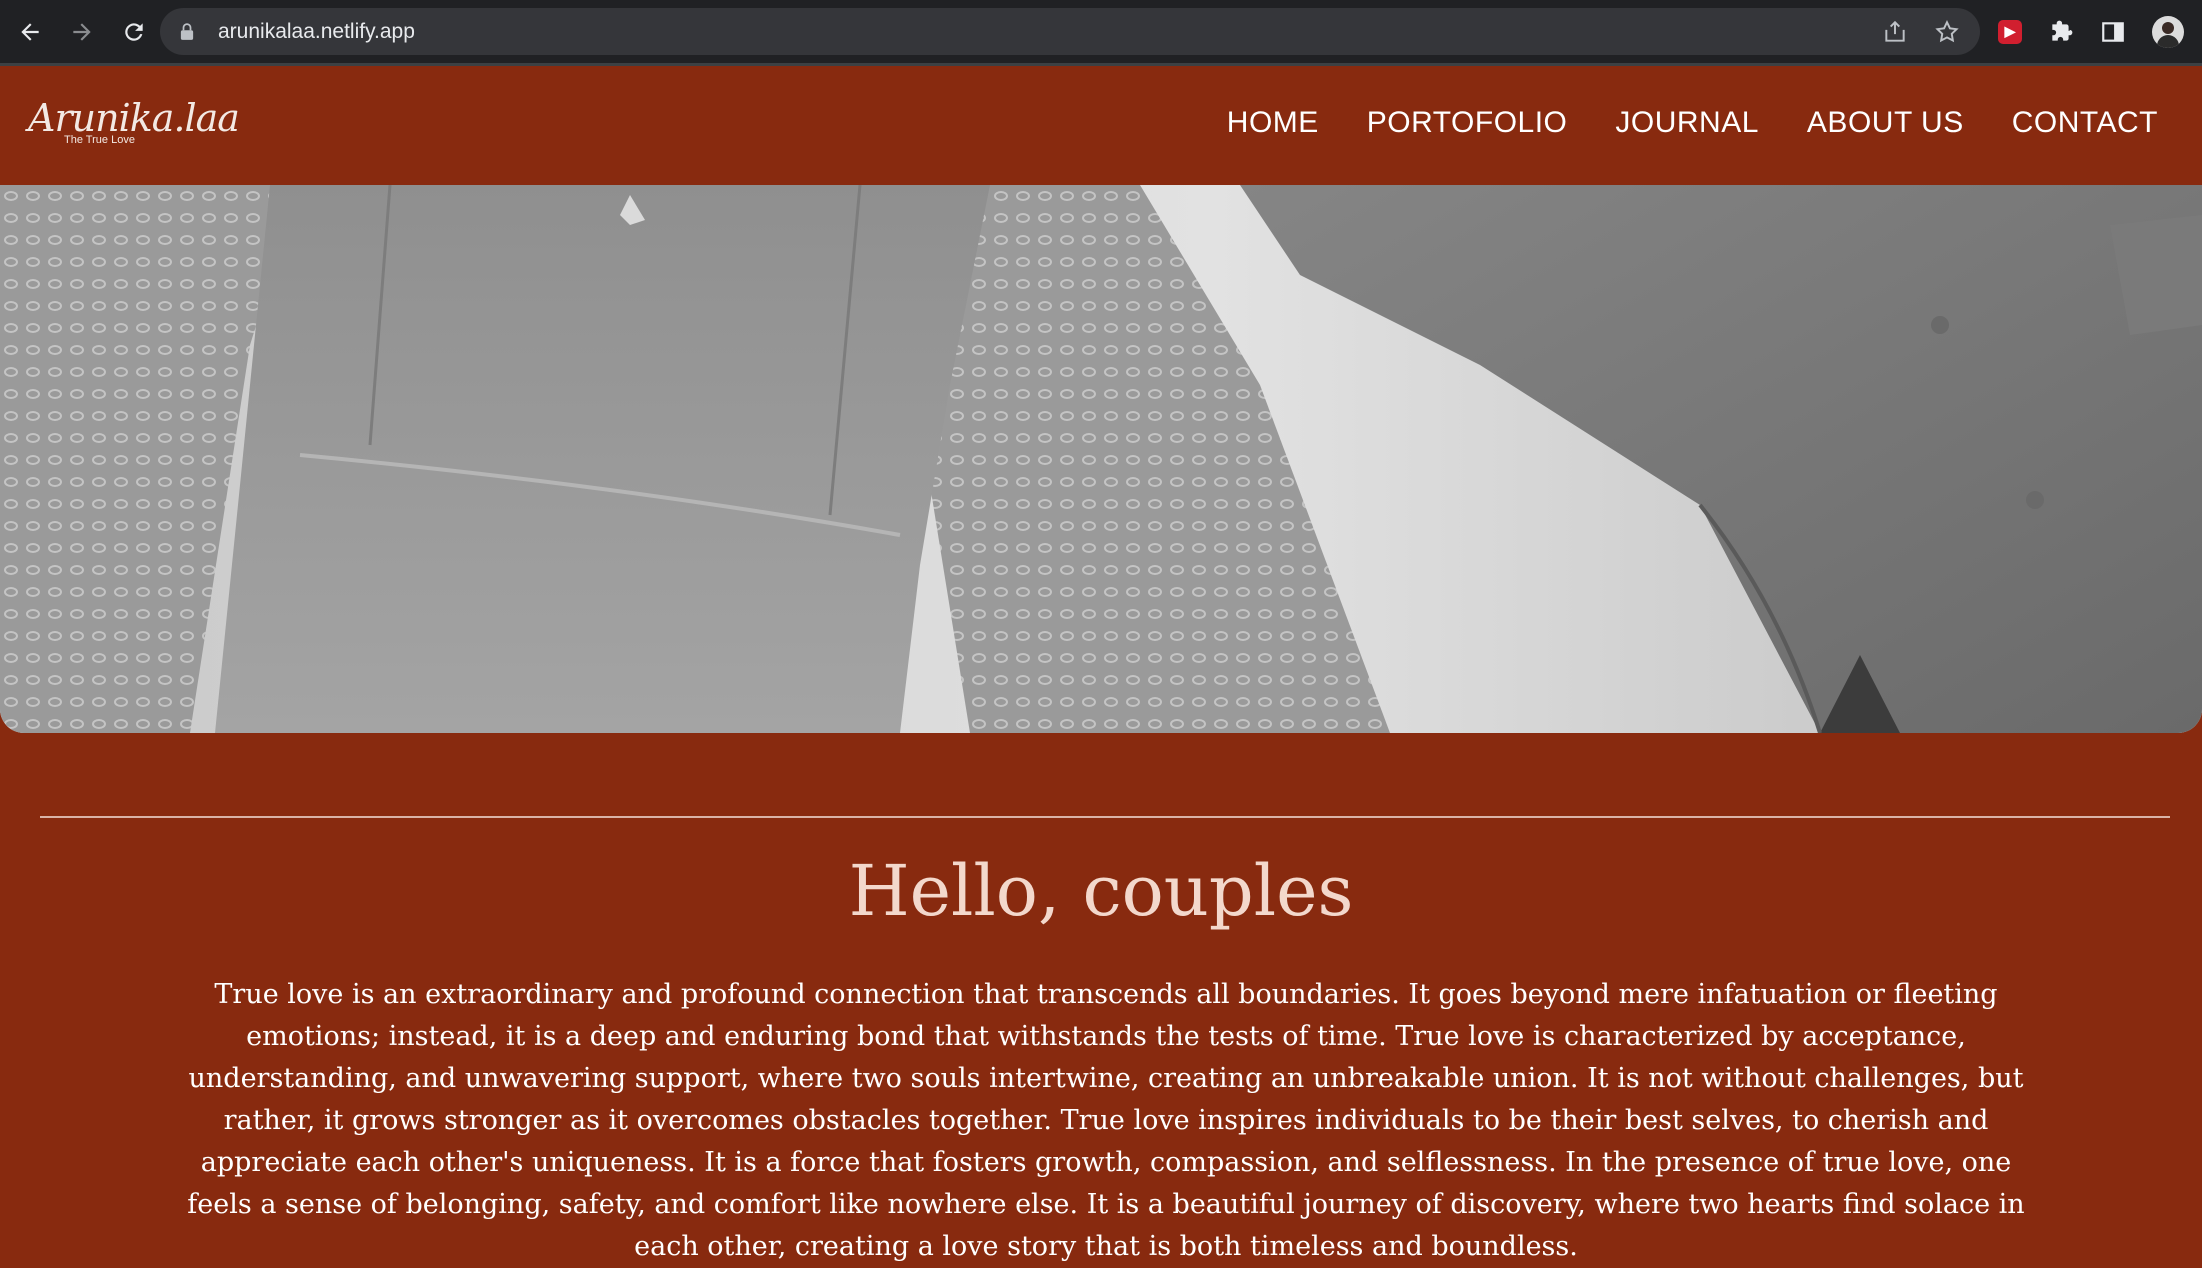 The height and width of the screenshot is (1268, 2202). Describe the element at coordinates (1101, 891) in the screenshot. I see `page-headline: Hello, couples` at that location.